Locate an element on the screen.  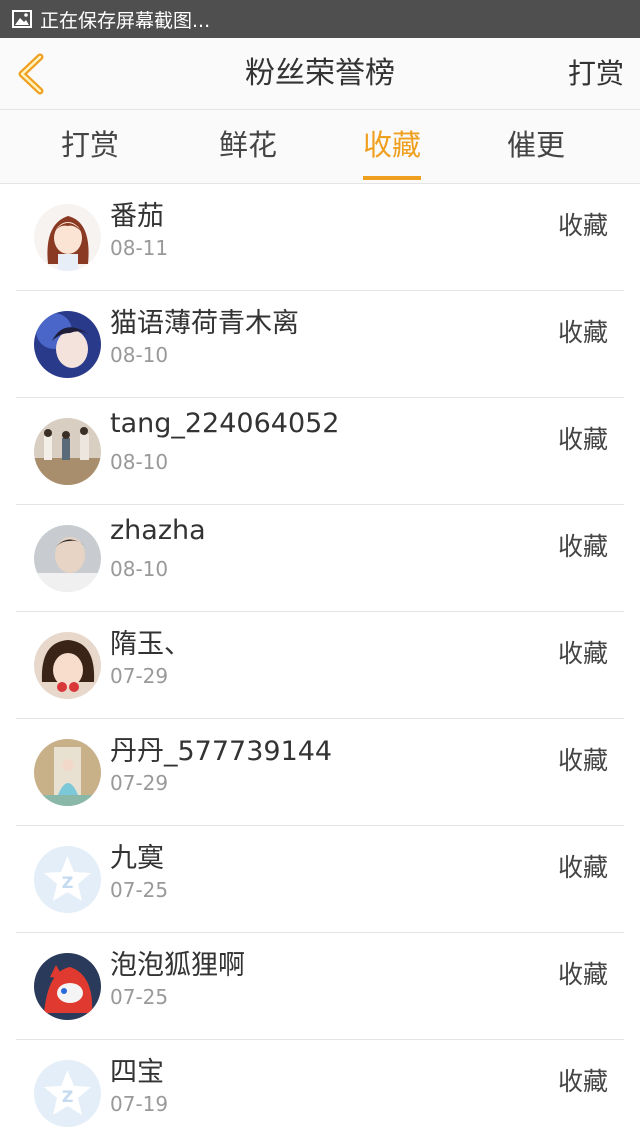
tab-urge: 催更 is located at coordinates (536, 147).